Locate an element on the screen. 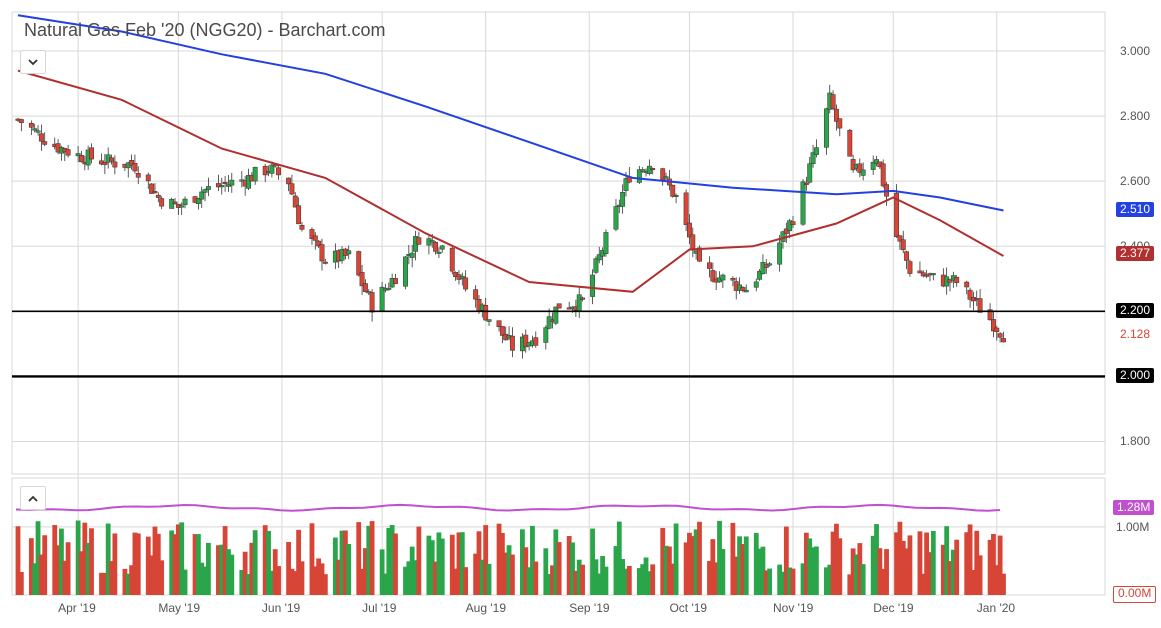  x-tick-label: Aug '19 is located at coordinates (485, 608).